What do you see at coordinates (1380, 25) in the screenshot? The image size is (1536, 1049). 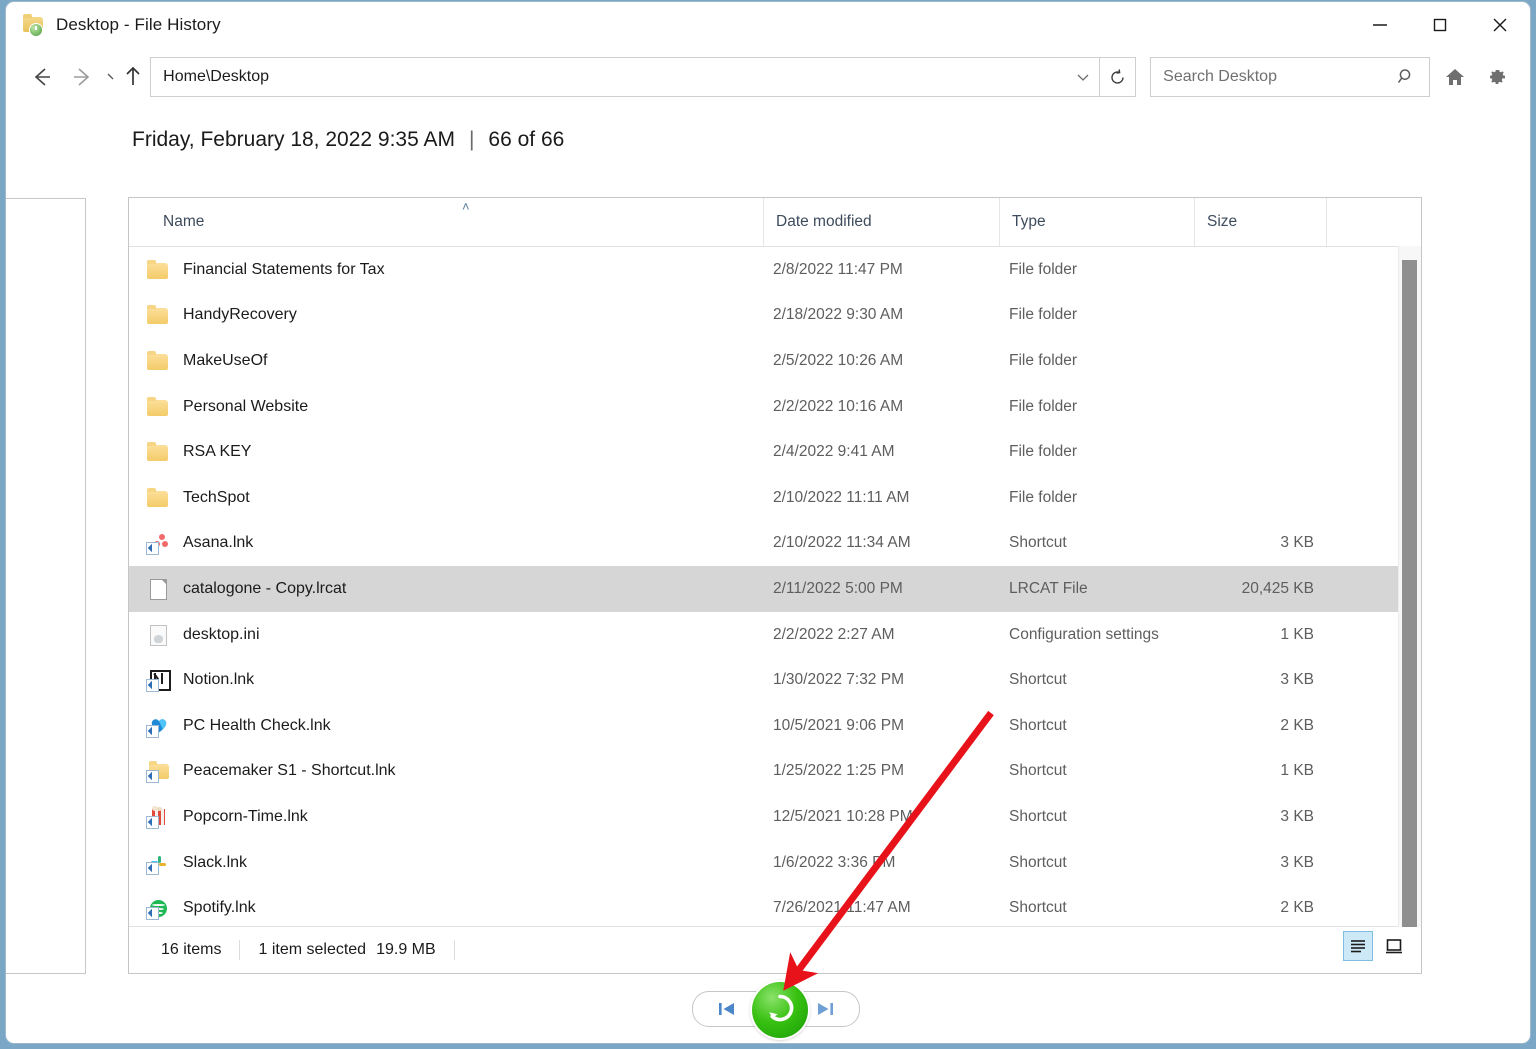 I see `minimize-button` at bounding box center [1380, 25].